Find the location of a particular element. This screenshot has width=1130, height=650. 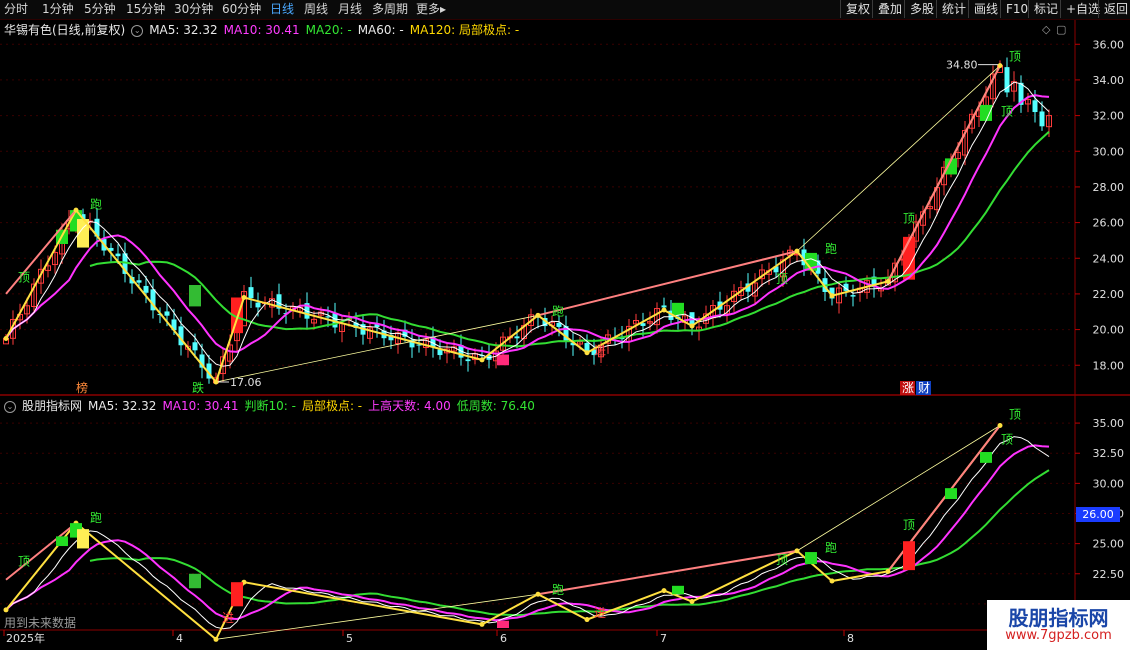

low-price-label: 17.06 is located at coordinates (246, 382).